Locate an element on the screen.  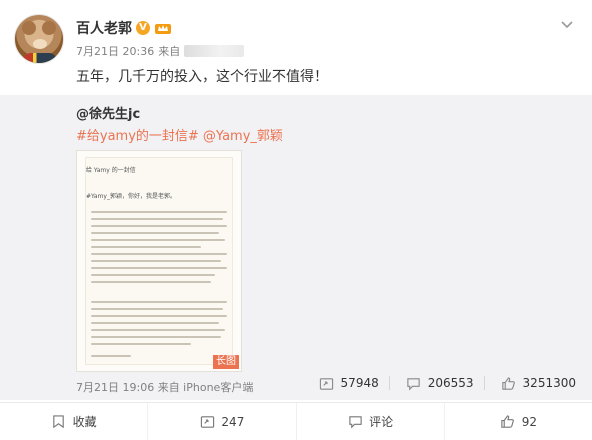
avatar is located at coordinates (39, 39).